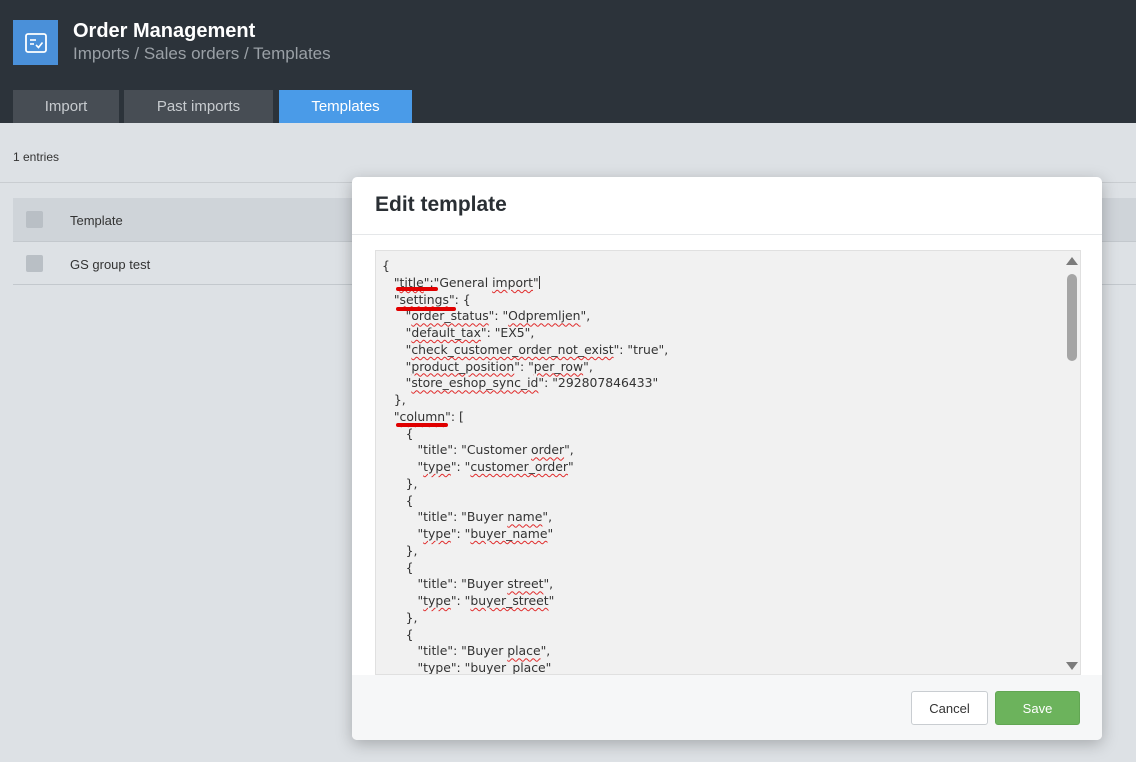 The width and height of the screenshot is (1136, 762). Describe the element at coordinates (441, 204) in the screenshot. I see `modal-title: Edit template` at that location.